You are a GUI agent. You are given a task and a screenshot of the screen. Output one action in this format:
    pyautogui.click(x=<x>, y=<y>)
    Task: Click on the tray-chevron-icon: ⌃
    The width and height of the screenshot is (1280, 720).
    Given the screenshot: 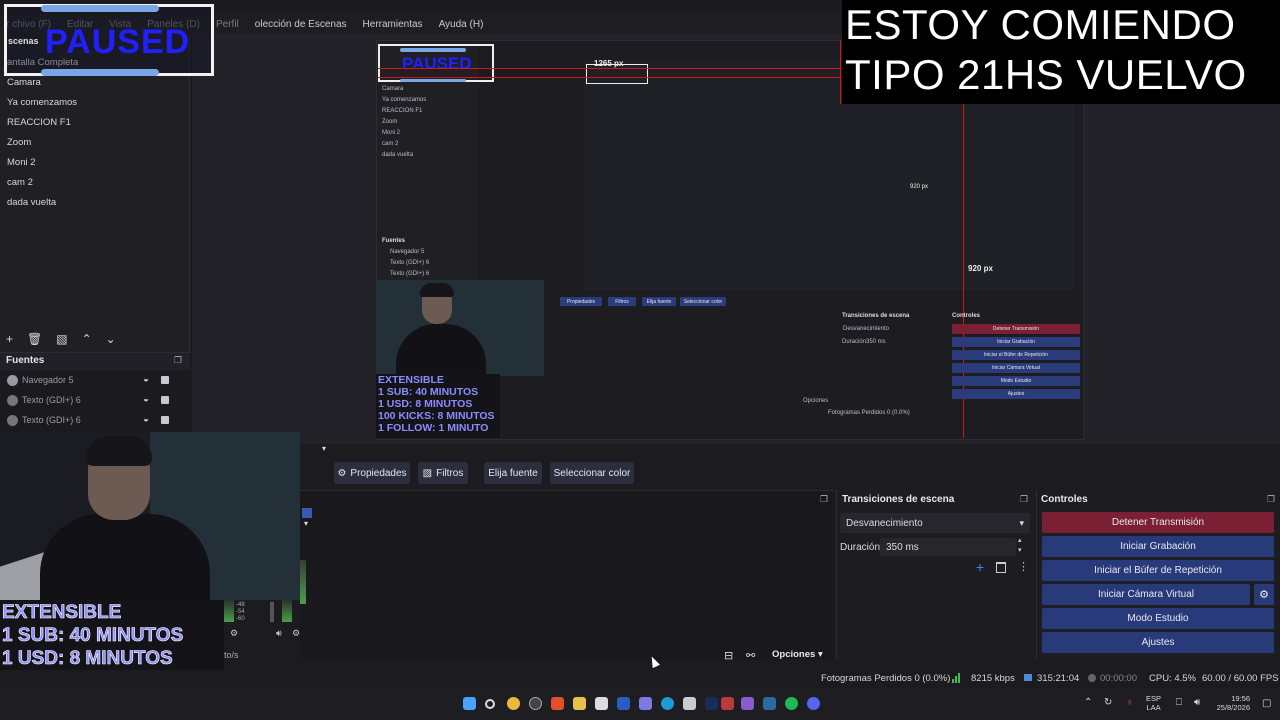 What is the action you would take?
    pyautogui.click(x=1088, y=702)
    